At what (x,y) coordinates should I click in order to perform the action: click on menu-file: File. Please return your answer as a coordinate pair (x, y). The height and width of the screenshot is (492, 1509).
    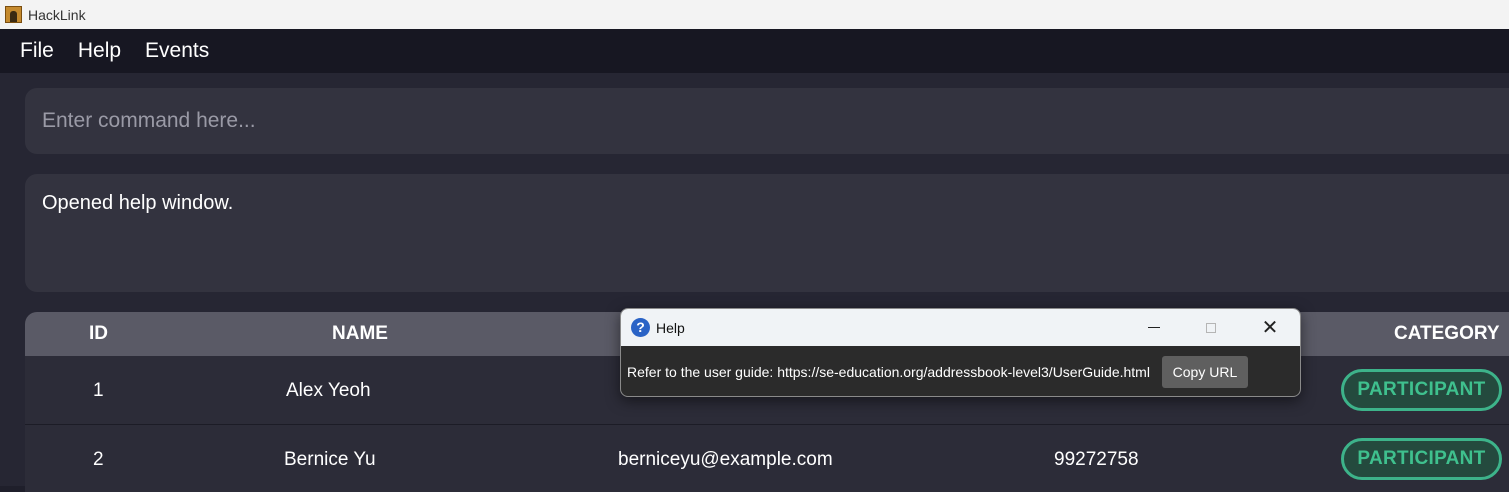
    Looking at the image, I should click on (37, 51).